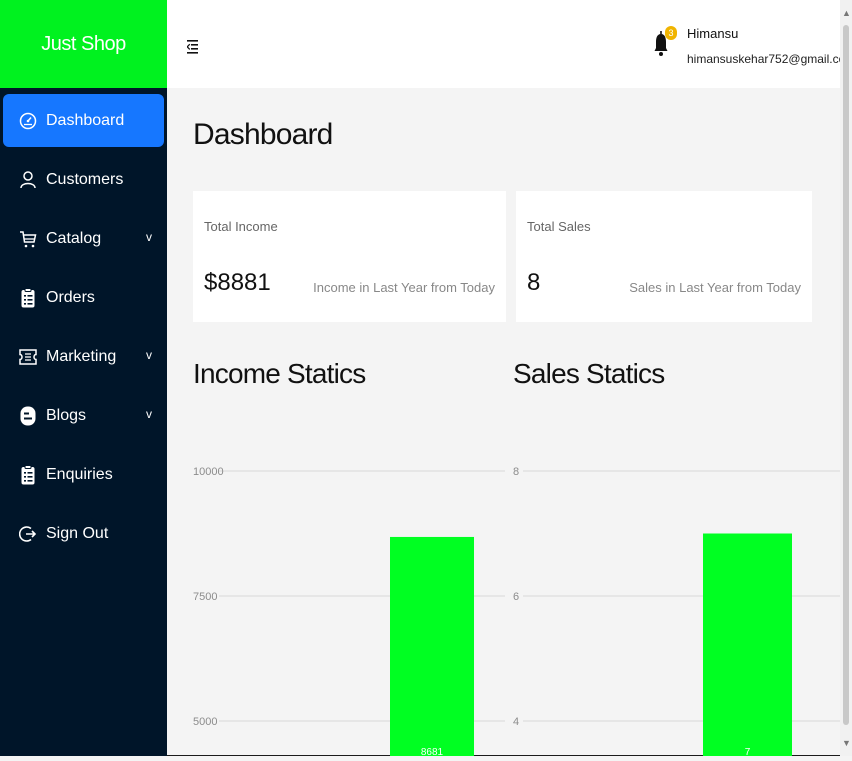 This screenshot has height=761, width=852. I want to click on y-tick-label: 5000, so click(205, 722).